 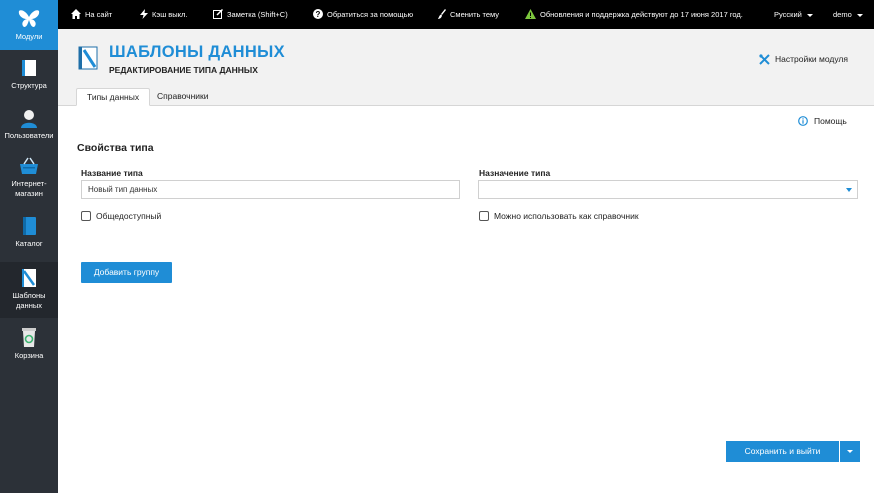 What do you see at coordinates (29, 183) in the screenshot?
I see `sidebar-item-label-line-1: Интернет-` at bounding box center [29, 183].